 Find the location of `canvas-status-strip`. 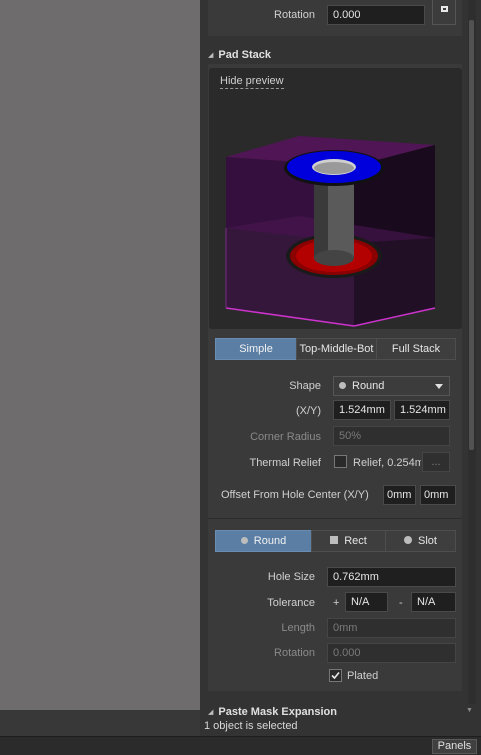

canvas-status-strip is located at coordinates (100, 723).